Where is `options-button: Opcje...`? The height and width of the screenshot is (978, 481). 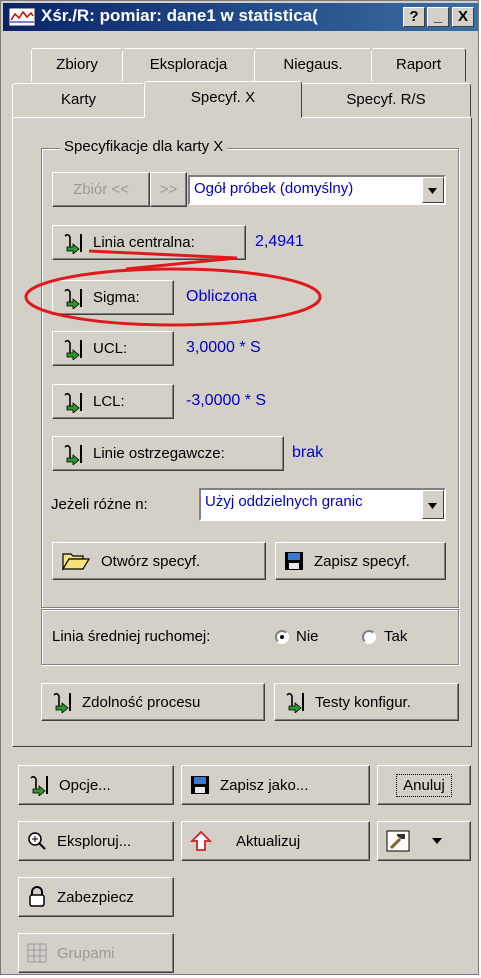
options-button: Opcje... is located at coordinates (96, 785).